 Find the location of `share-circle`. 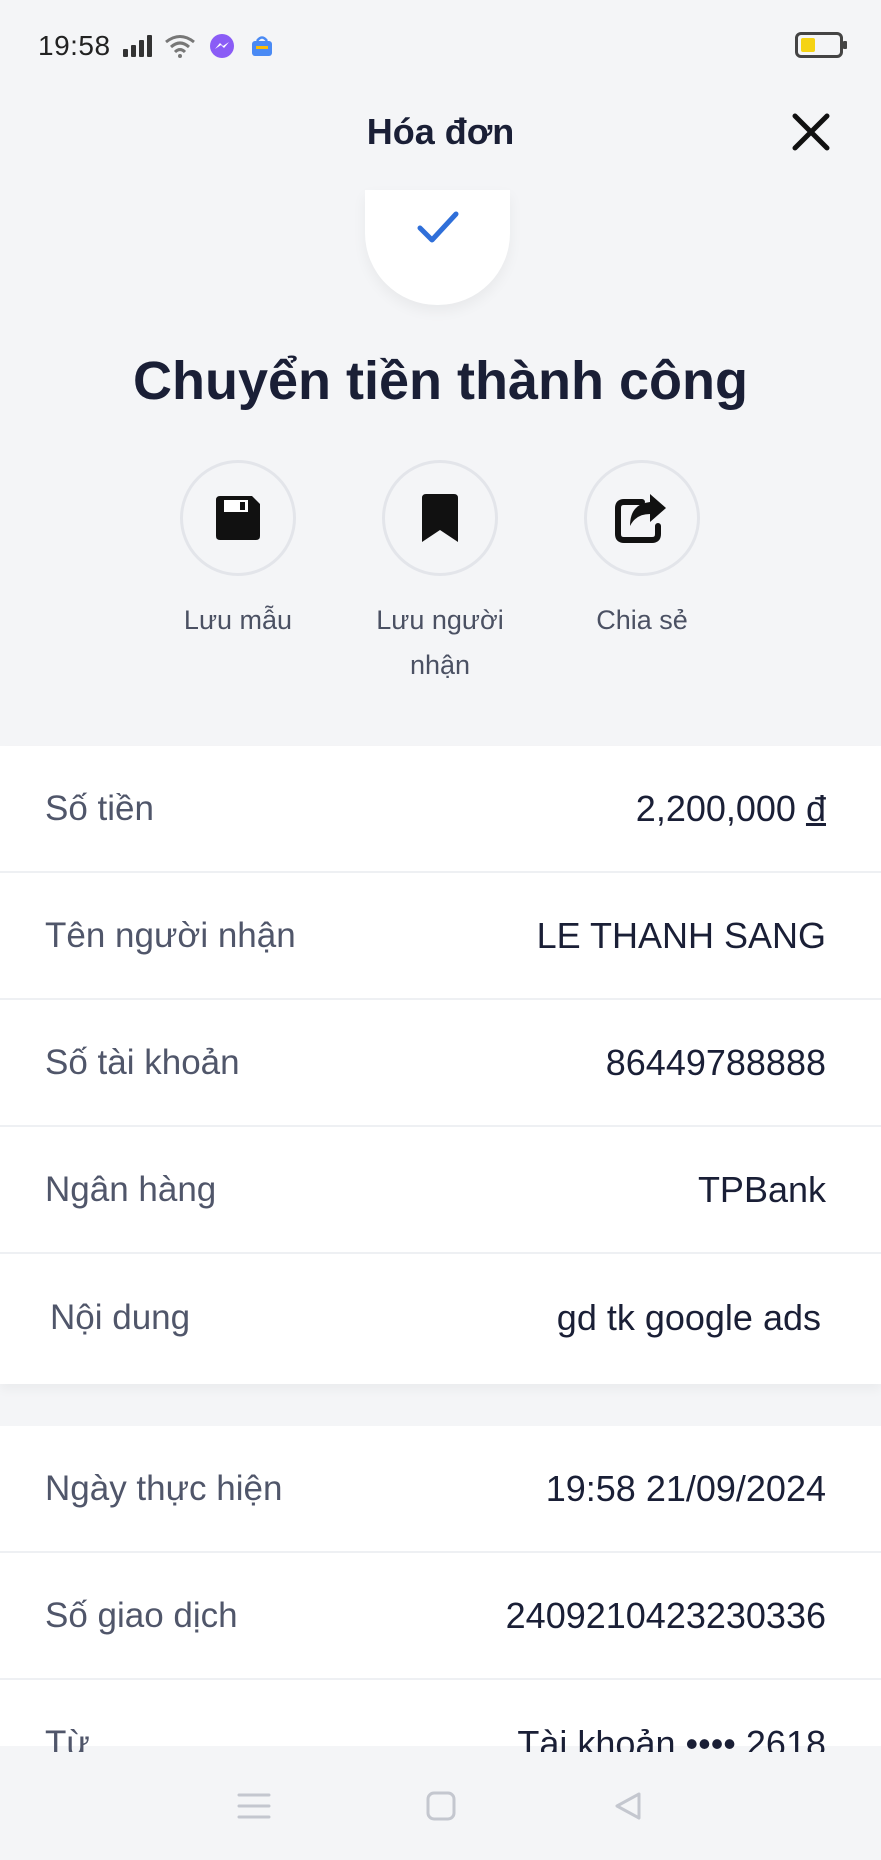

share-circle is located at coordinates (642, 518).